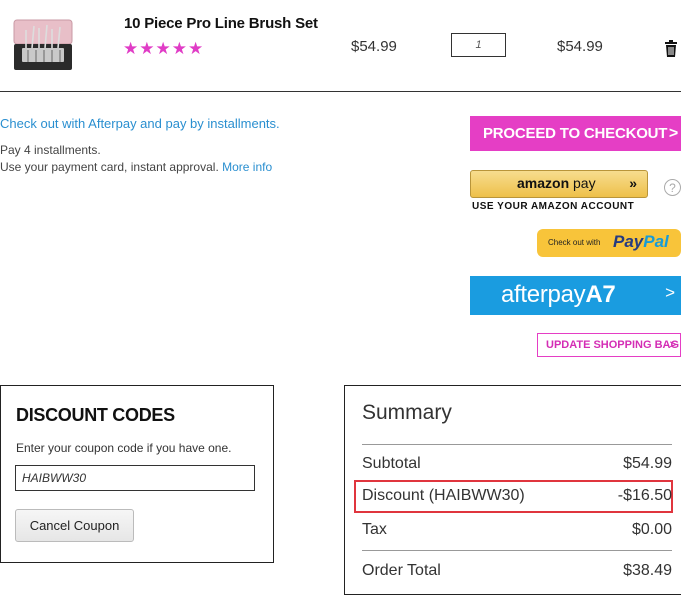 This screenshot has height=595, width=681. I want to click on paypal-small-text: Check out with, so click(574, 242).